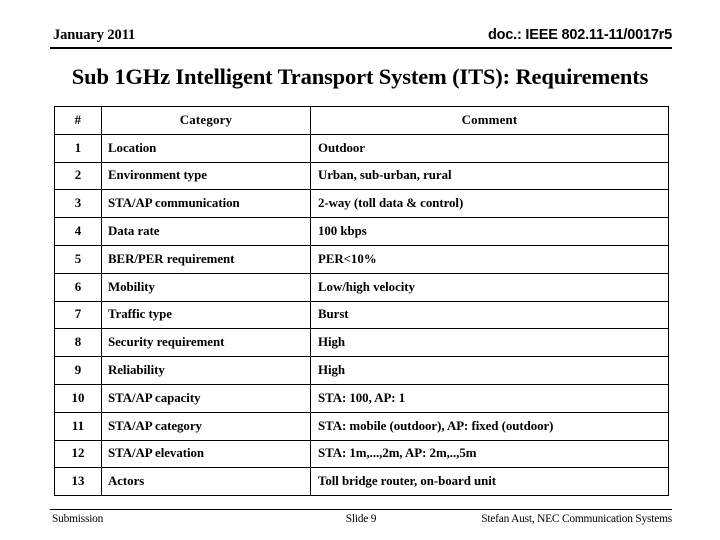 This screenshot has height=540, width=720. I want to click on cell-number: 3, so click(78, 204).